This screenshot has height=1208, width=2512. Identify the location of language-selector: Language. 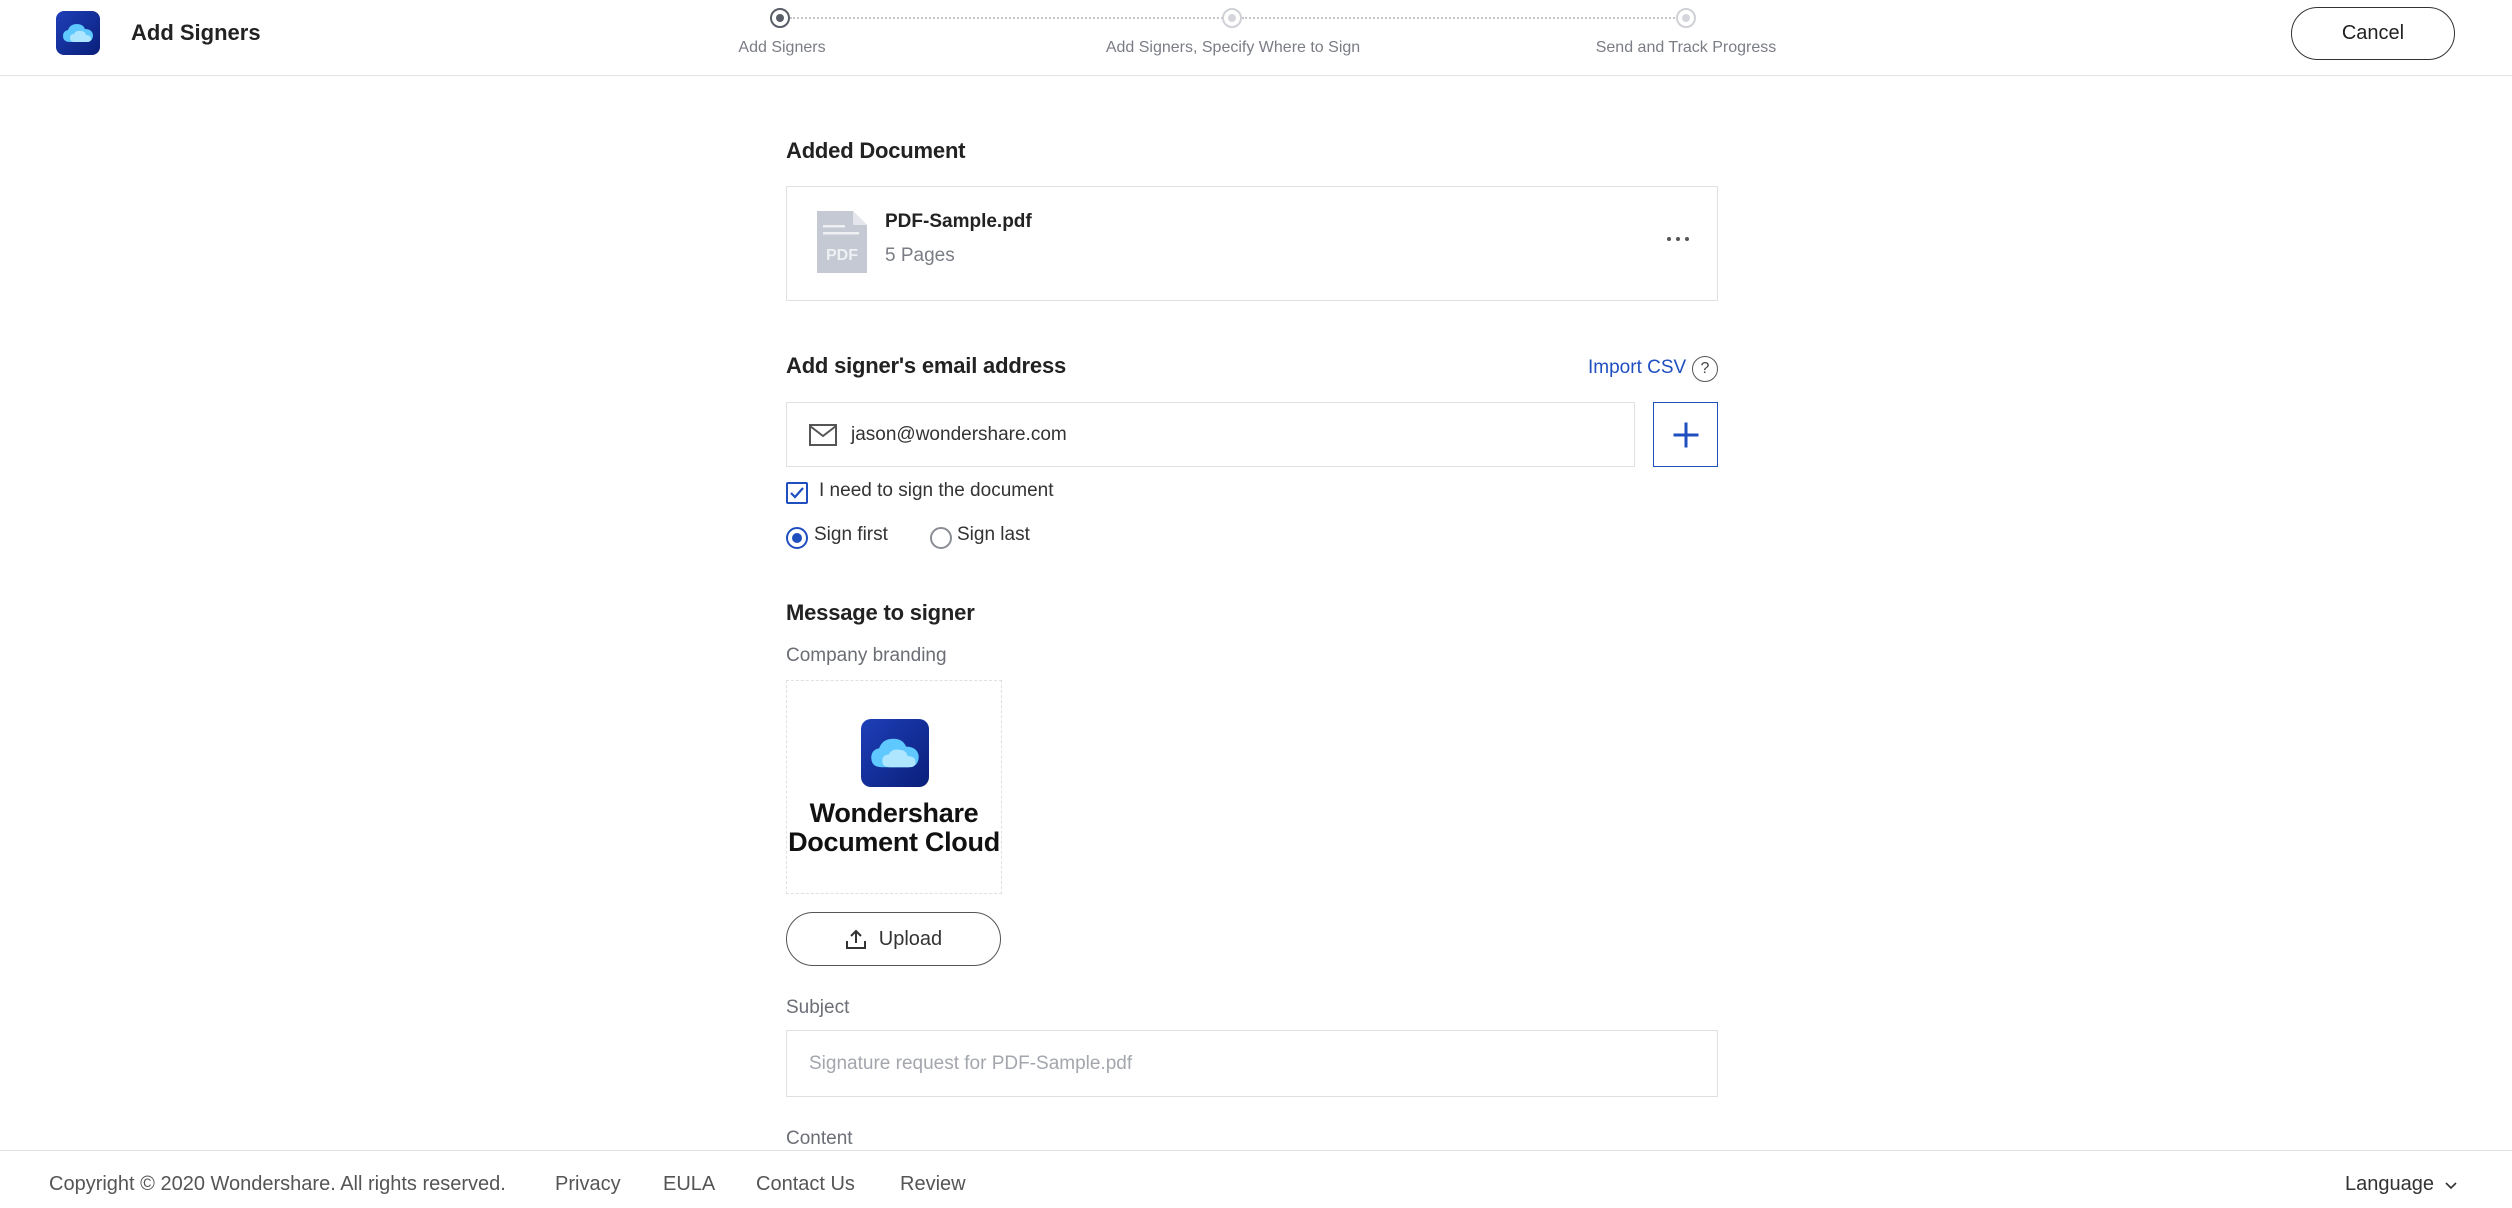
(2401, 1184).